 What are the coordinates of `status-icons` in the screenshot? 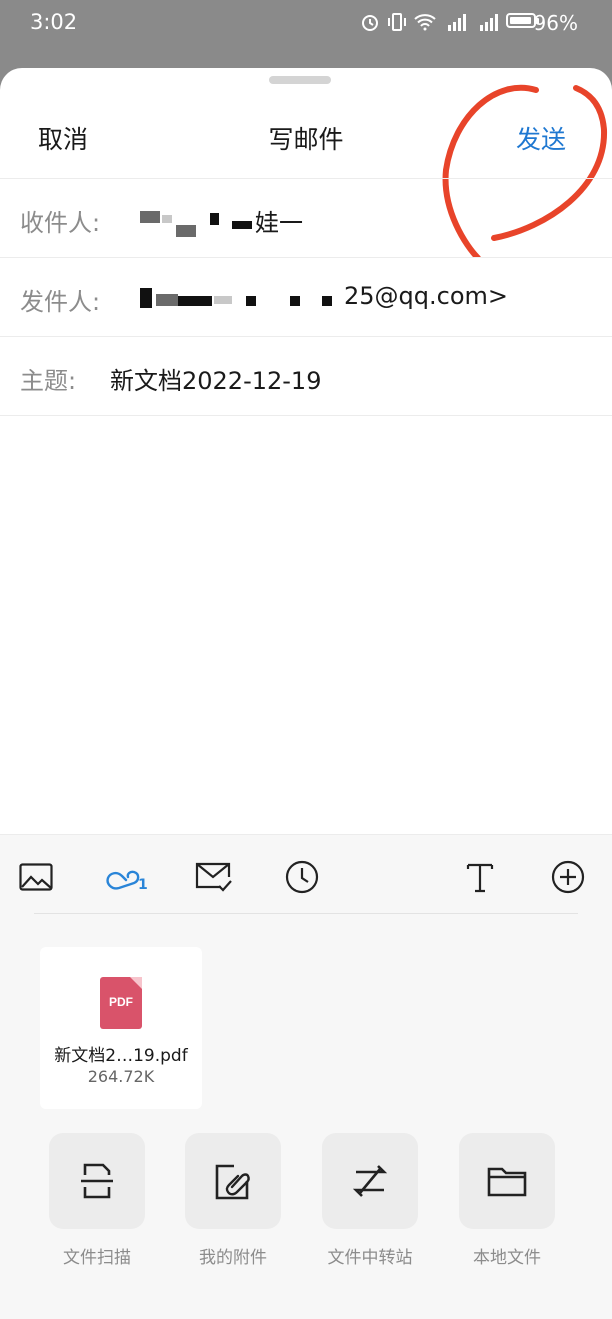 It's located at (430, 22).